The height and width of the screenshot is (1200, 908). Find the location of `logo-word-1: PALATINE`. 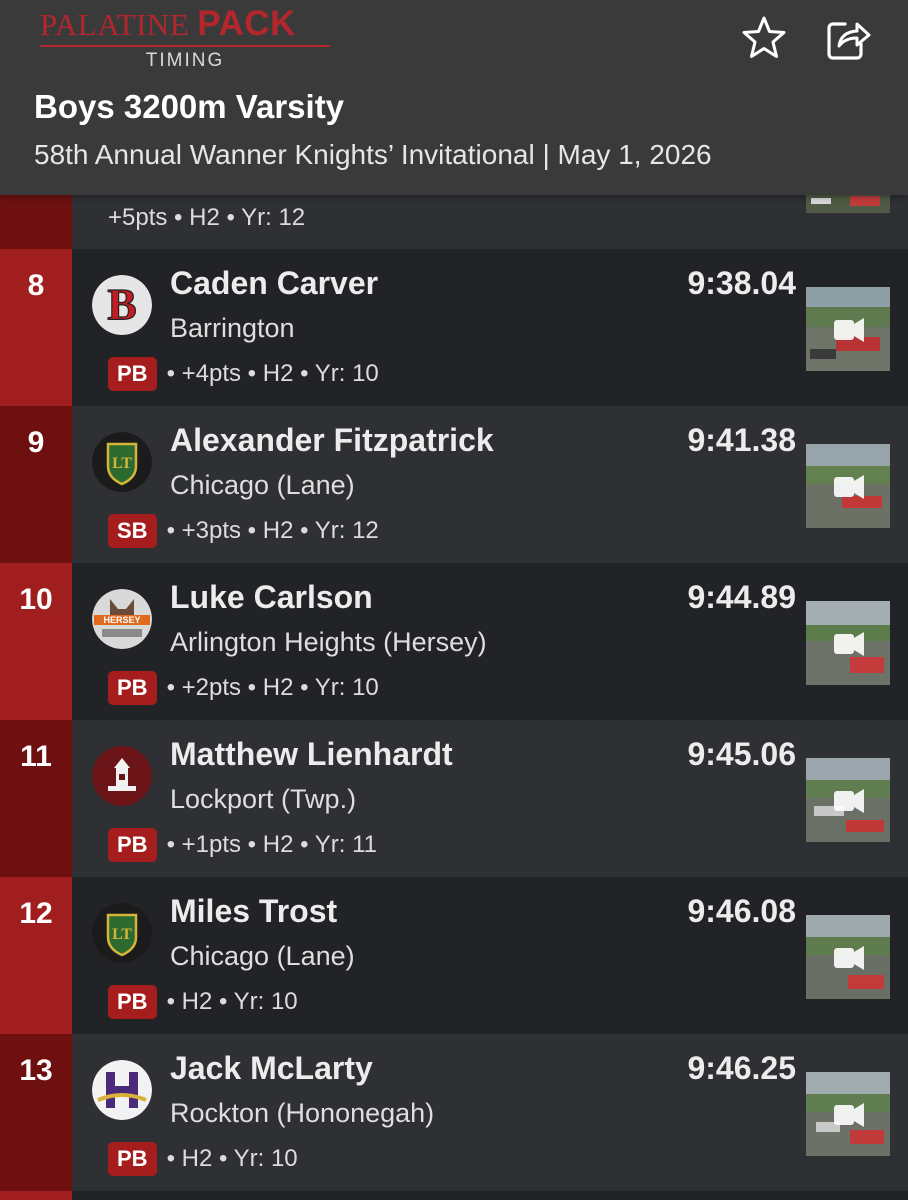

logo-word-1: PALATINE is located at coordinates (115, 24).